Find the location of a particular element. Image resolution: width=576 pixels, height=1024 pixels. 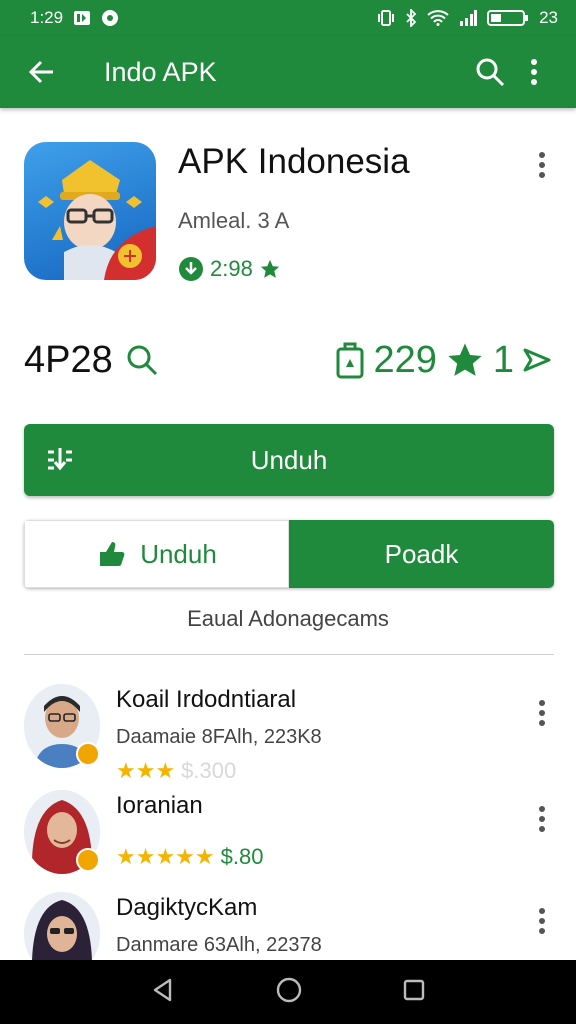

app-name: APK Indonesia is located at coordinates (294, 161).